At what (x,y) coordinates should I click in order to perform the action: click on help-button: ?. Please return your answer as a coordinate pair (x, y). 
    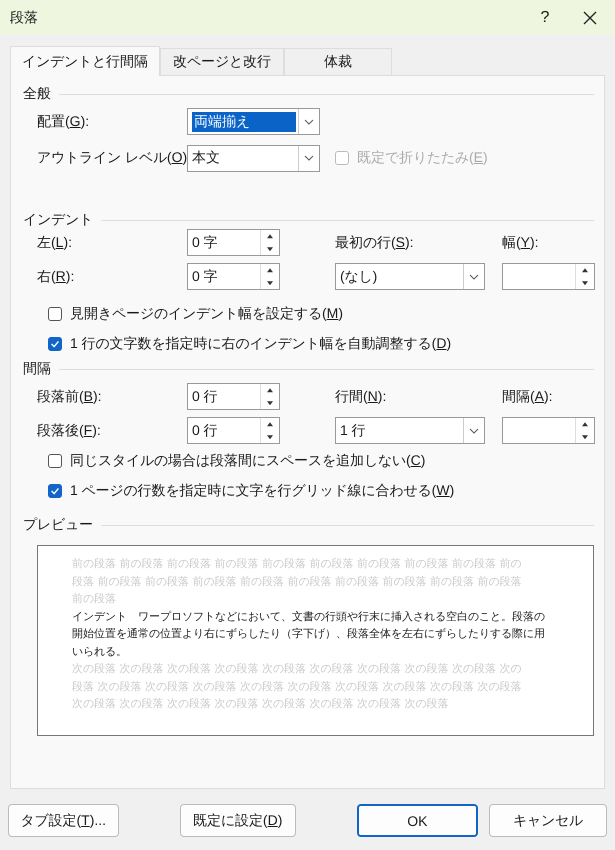
    Looking at the image, I should click on (545, 17).